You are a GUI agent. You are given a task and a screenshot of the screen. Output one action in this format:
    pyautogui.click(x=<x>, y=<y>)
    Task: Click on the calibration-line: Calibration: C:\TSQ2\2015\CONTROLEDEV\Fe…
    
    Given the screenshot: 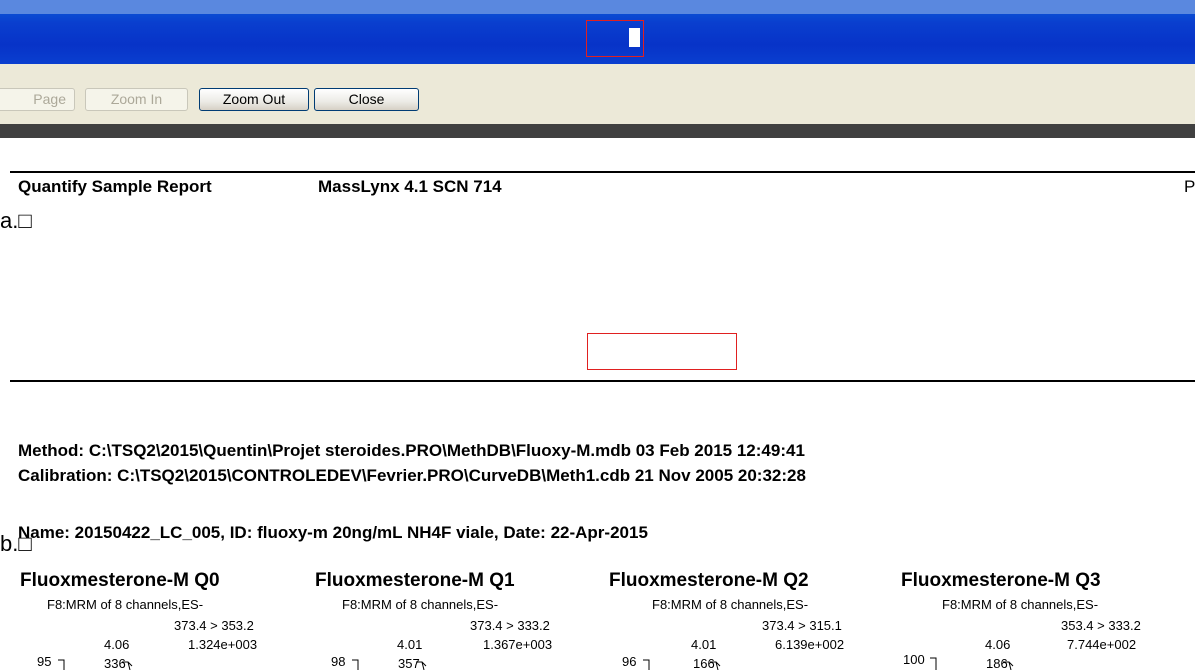 What is the action you would take?
    pyautogui.click(x=412, y=475)
    